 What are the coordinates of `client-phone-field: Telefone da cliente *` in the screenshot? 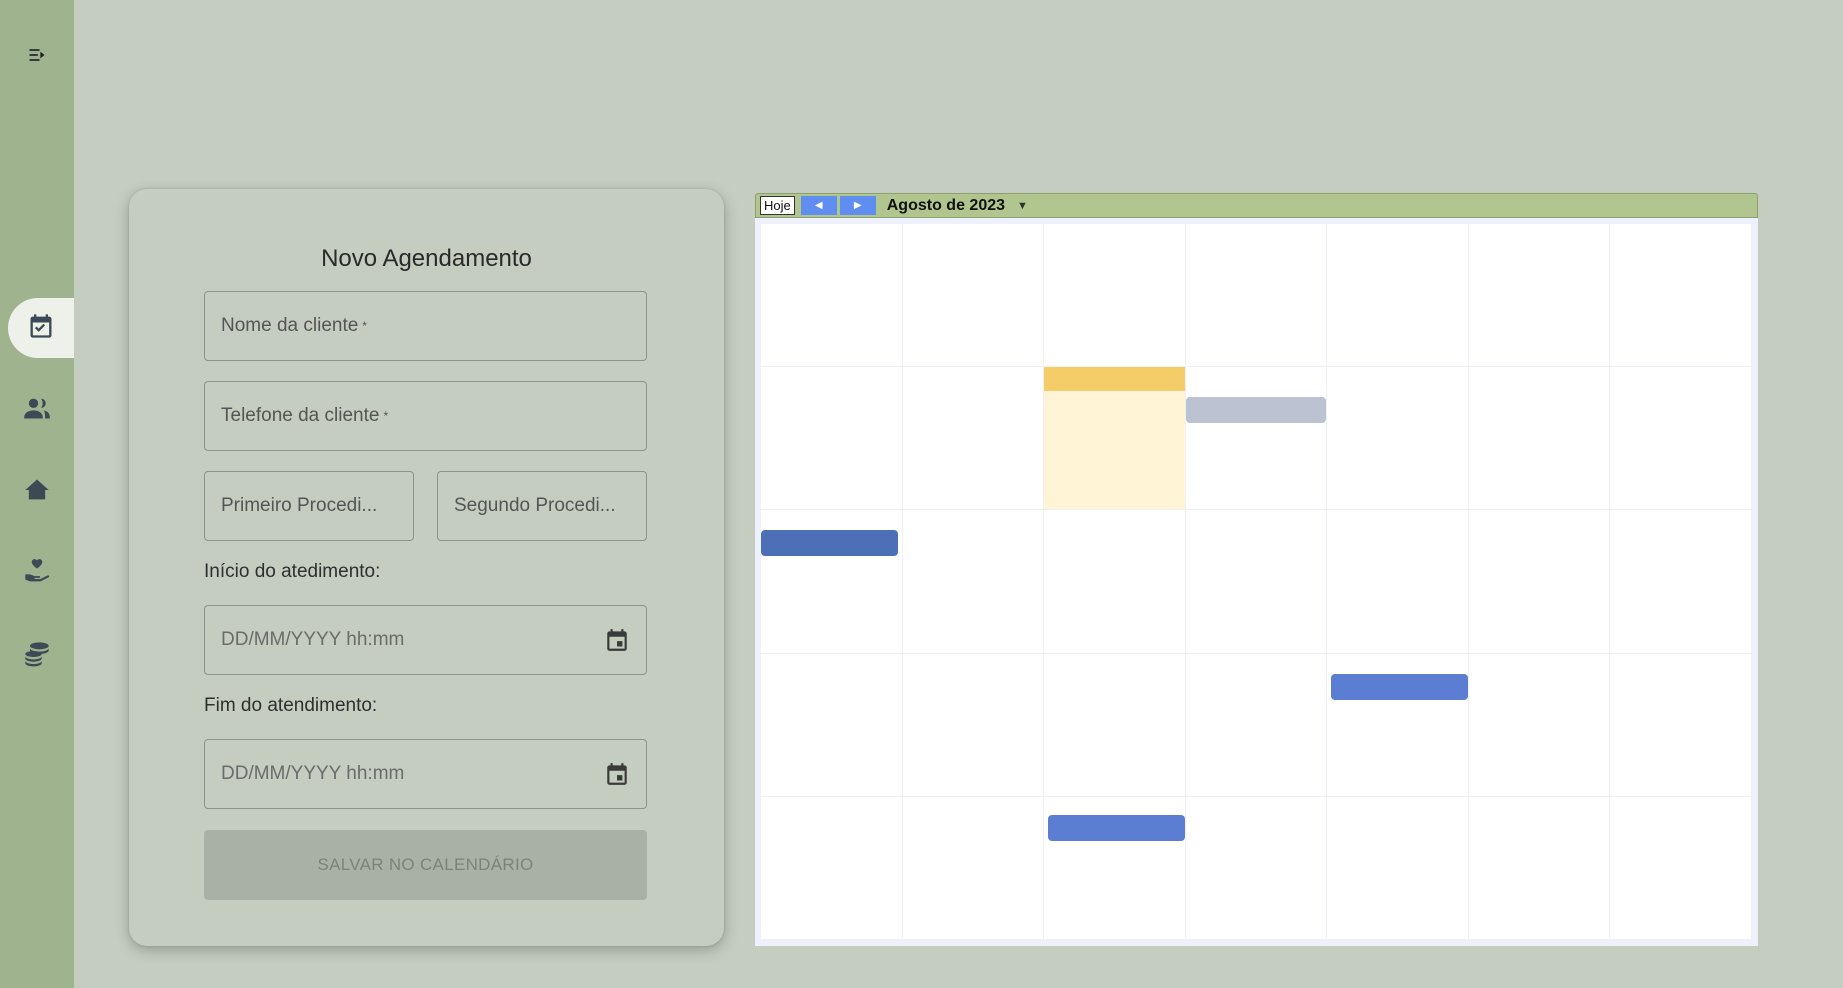 It's located at (425, 416).